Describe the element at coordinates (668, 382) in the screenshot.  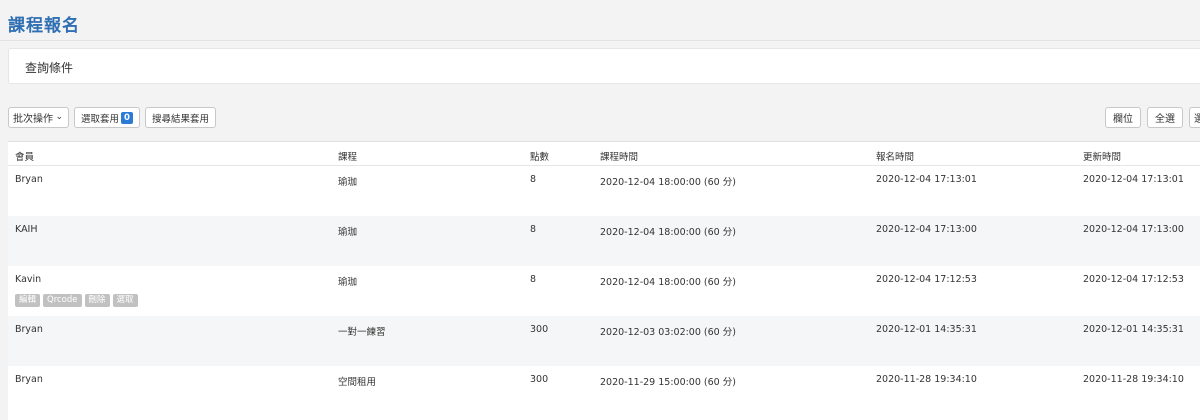
I see `cell-course-time: 2020-11-29 15:00:00 (60 分)` at that location.